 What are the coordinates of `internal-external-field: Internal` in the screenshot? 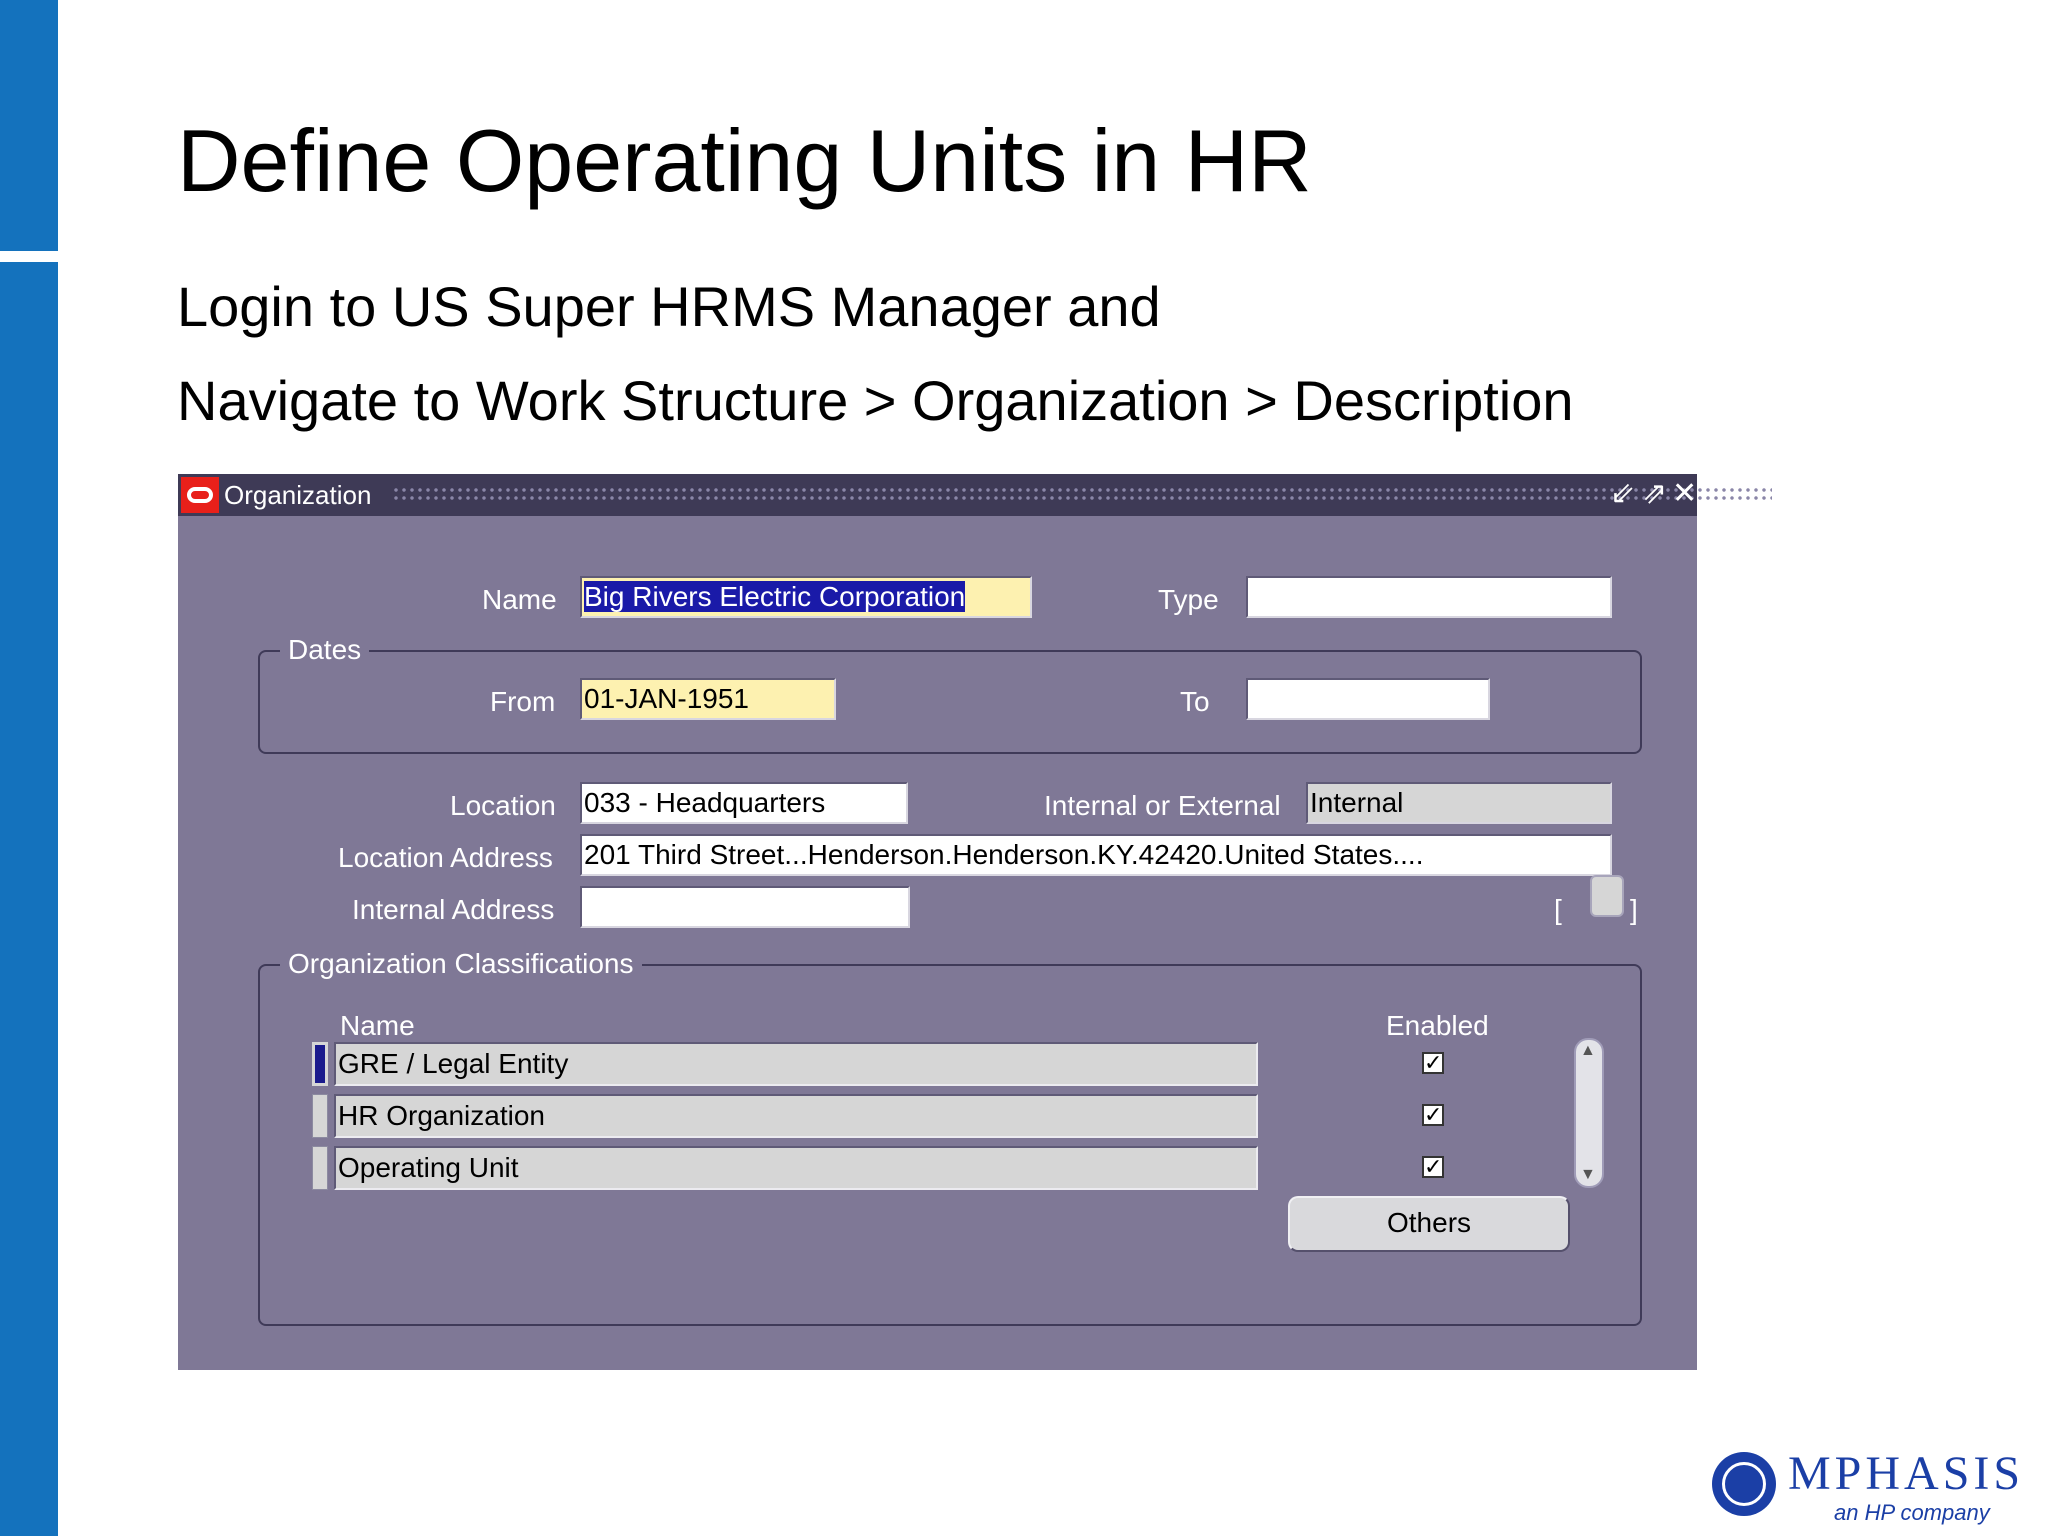 It's located at (1459, 803).